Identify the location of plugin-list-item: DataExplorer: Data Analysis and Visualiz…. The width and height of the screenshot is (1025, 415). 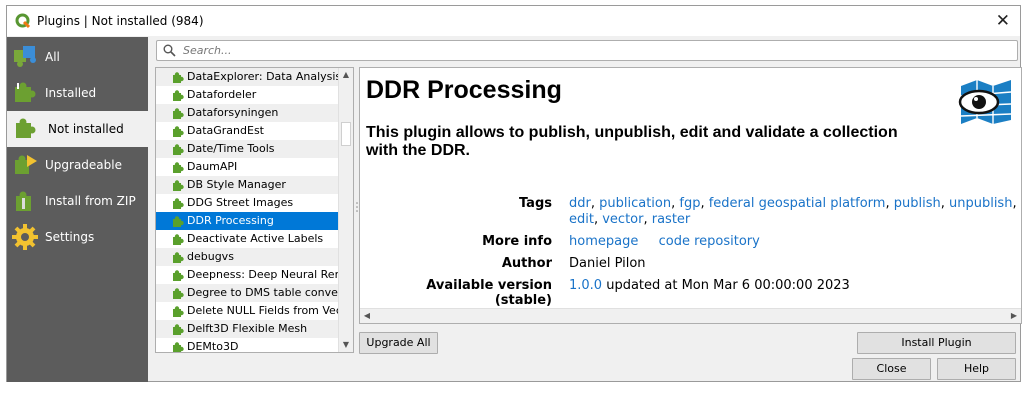
(248, 77).